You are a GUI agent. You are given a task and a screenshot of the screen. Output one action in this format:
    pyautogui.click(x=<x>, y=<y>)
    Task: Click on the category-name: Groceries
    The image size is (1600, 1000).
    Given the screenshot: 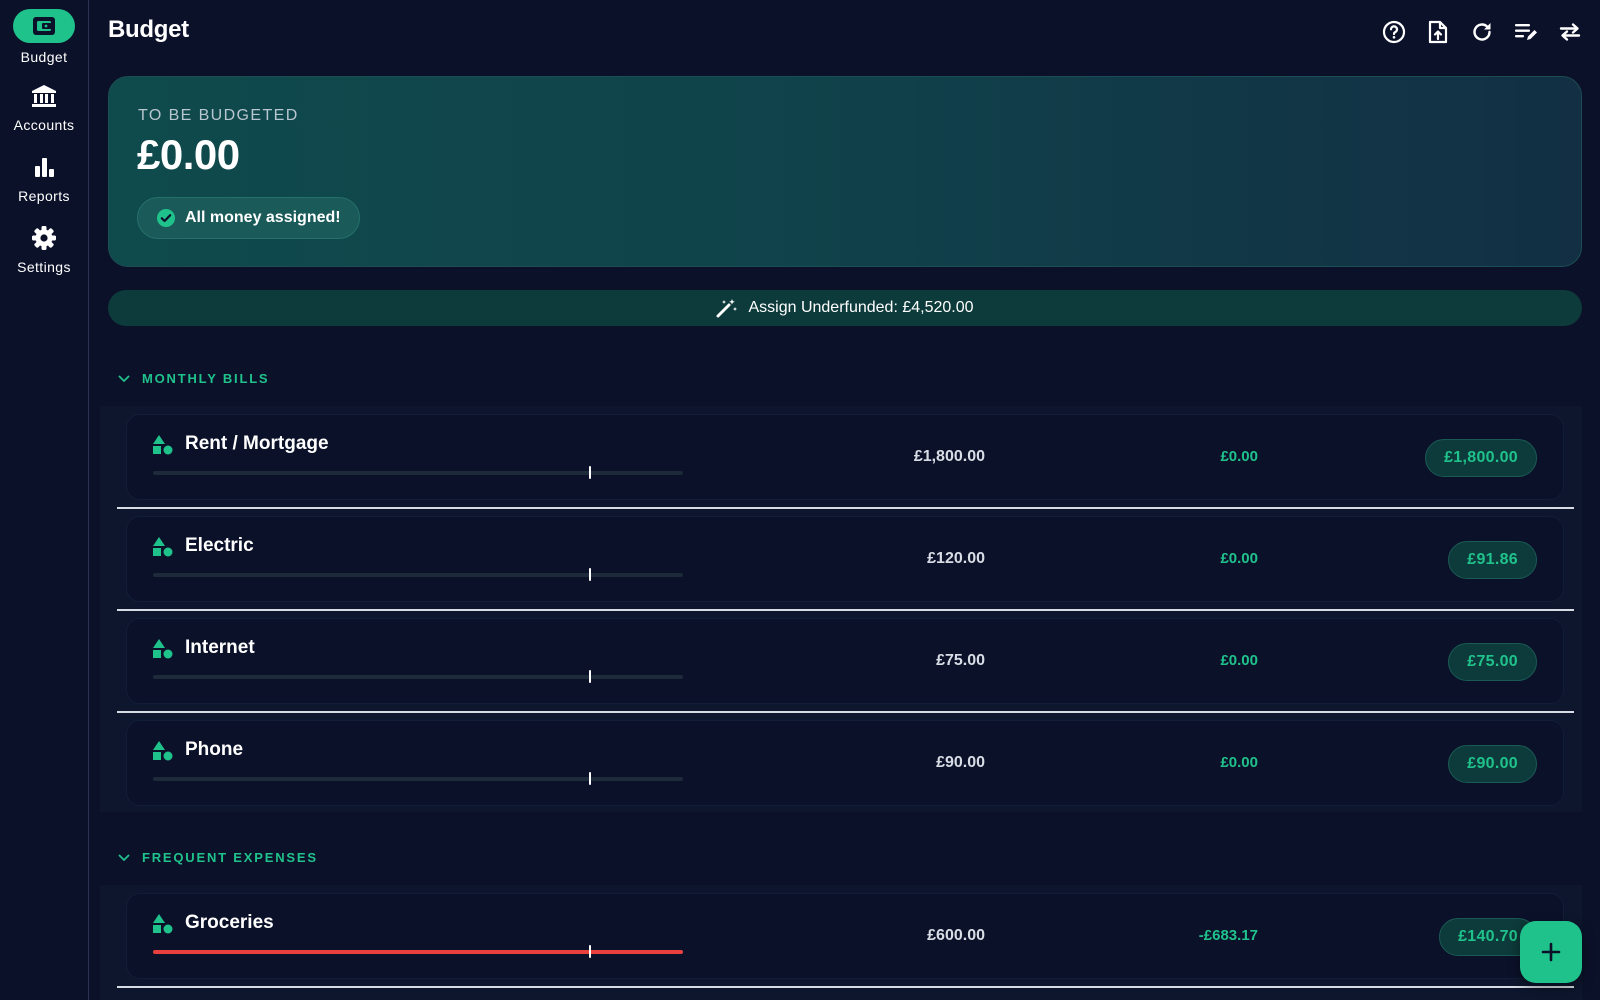 What is the action you would take?
    pyautogui.click(x=229, y=922)
    